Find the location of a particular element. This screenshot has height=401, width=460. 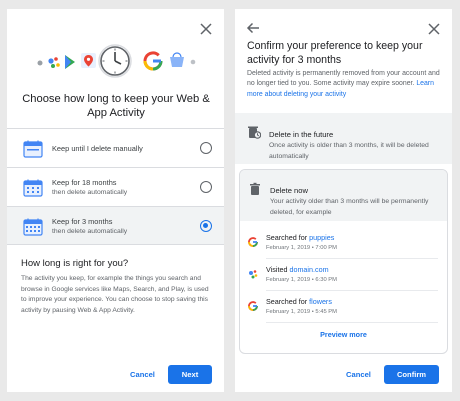

activity-prefix: Visited is located at coordinates (277, 269).